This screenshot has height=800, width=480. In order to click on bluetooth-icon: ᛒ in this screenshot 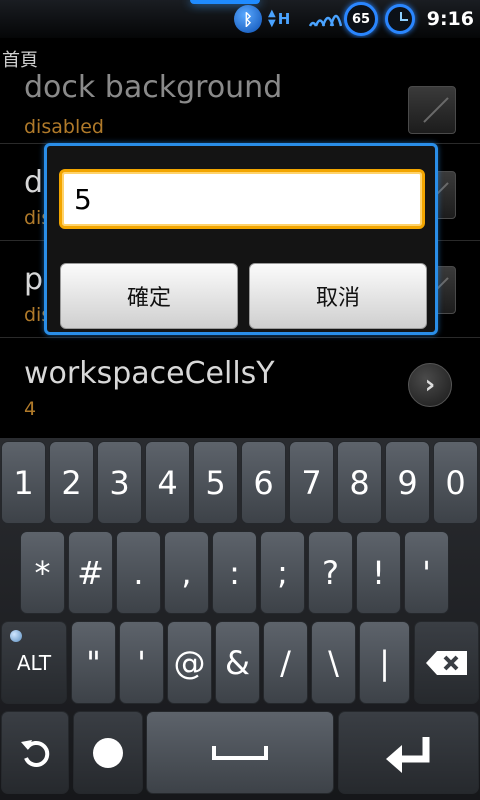, I will do `click(250, 19)`.